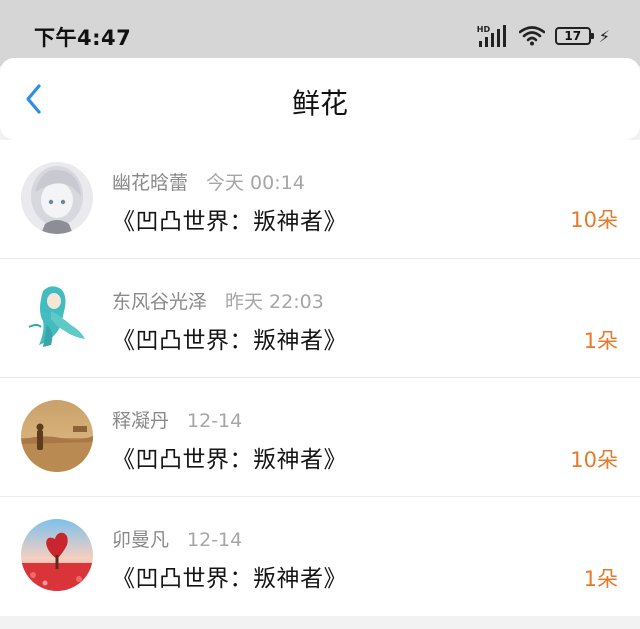 The width and height of the screenshot is (640, 629). I want to click on user-name: 幽花晗蕾, so click(150, 183).